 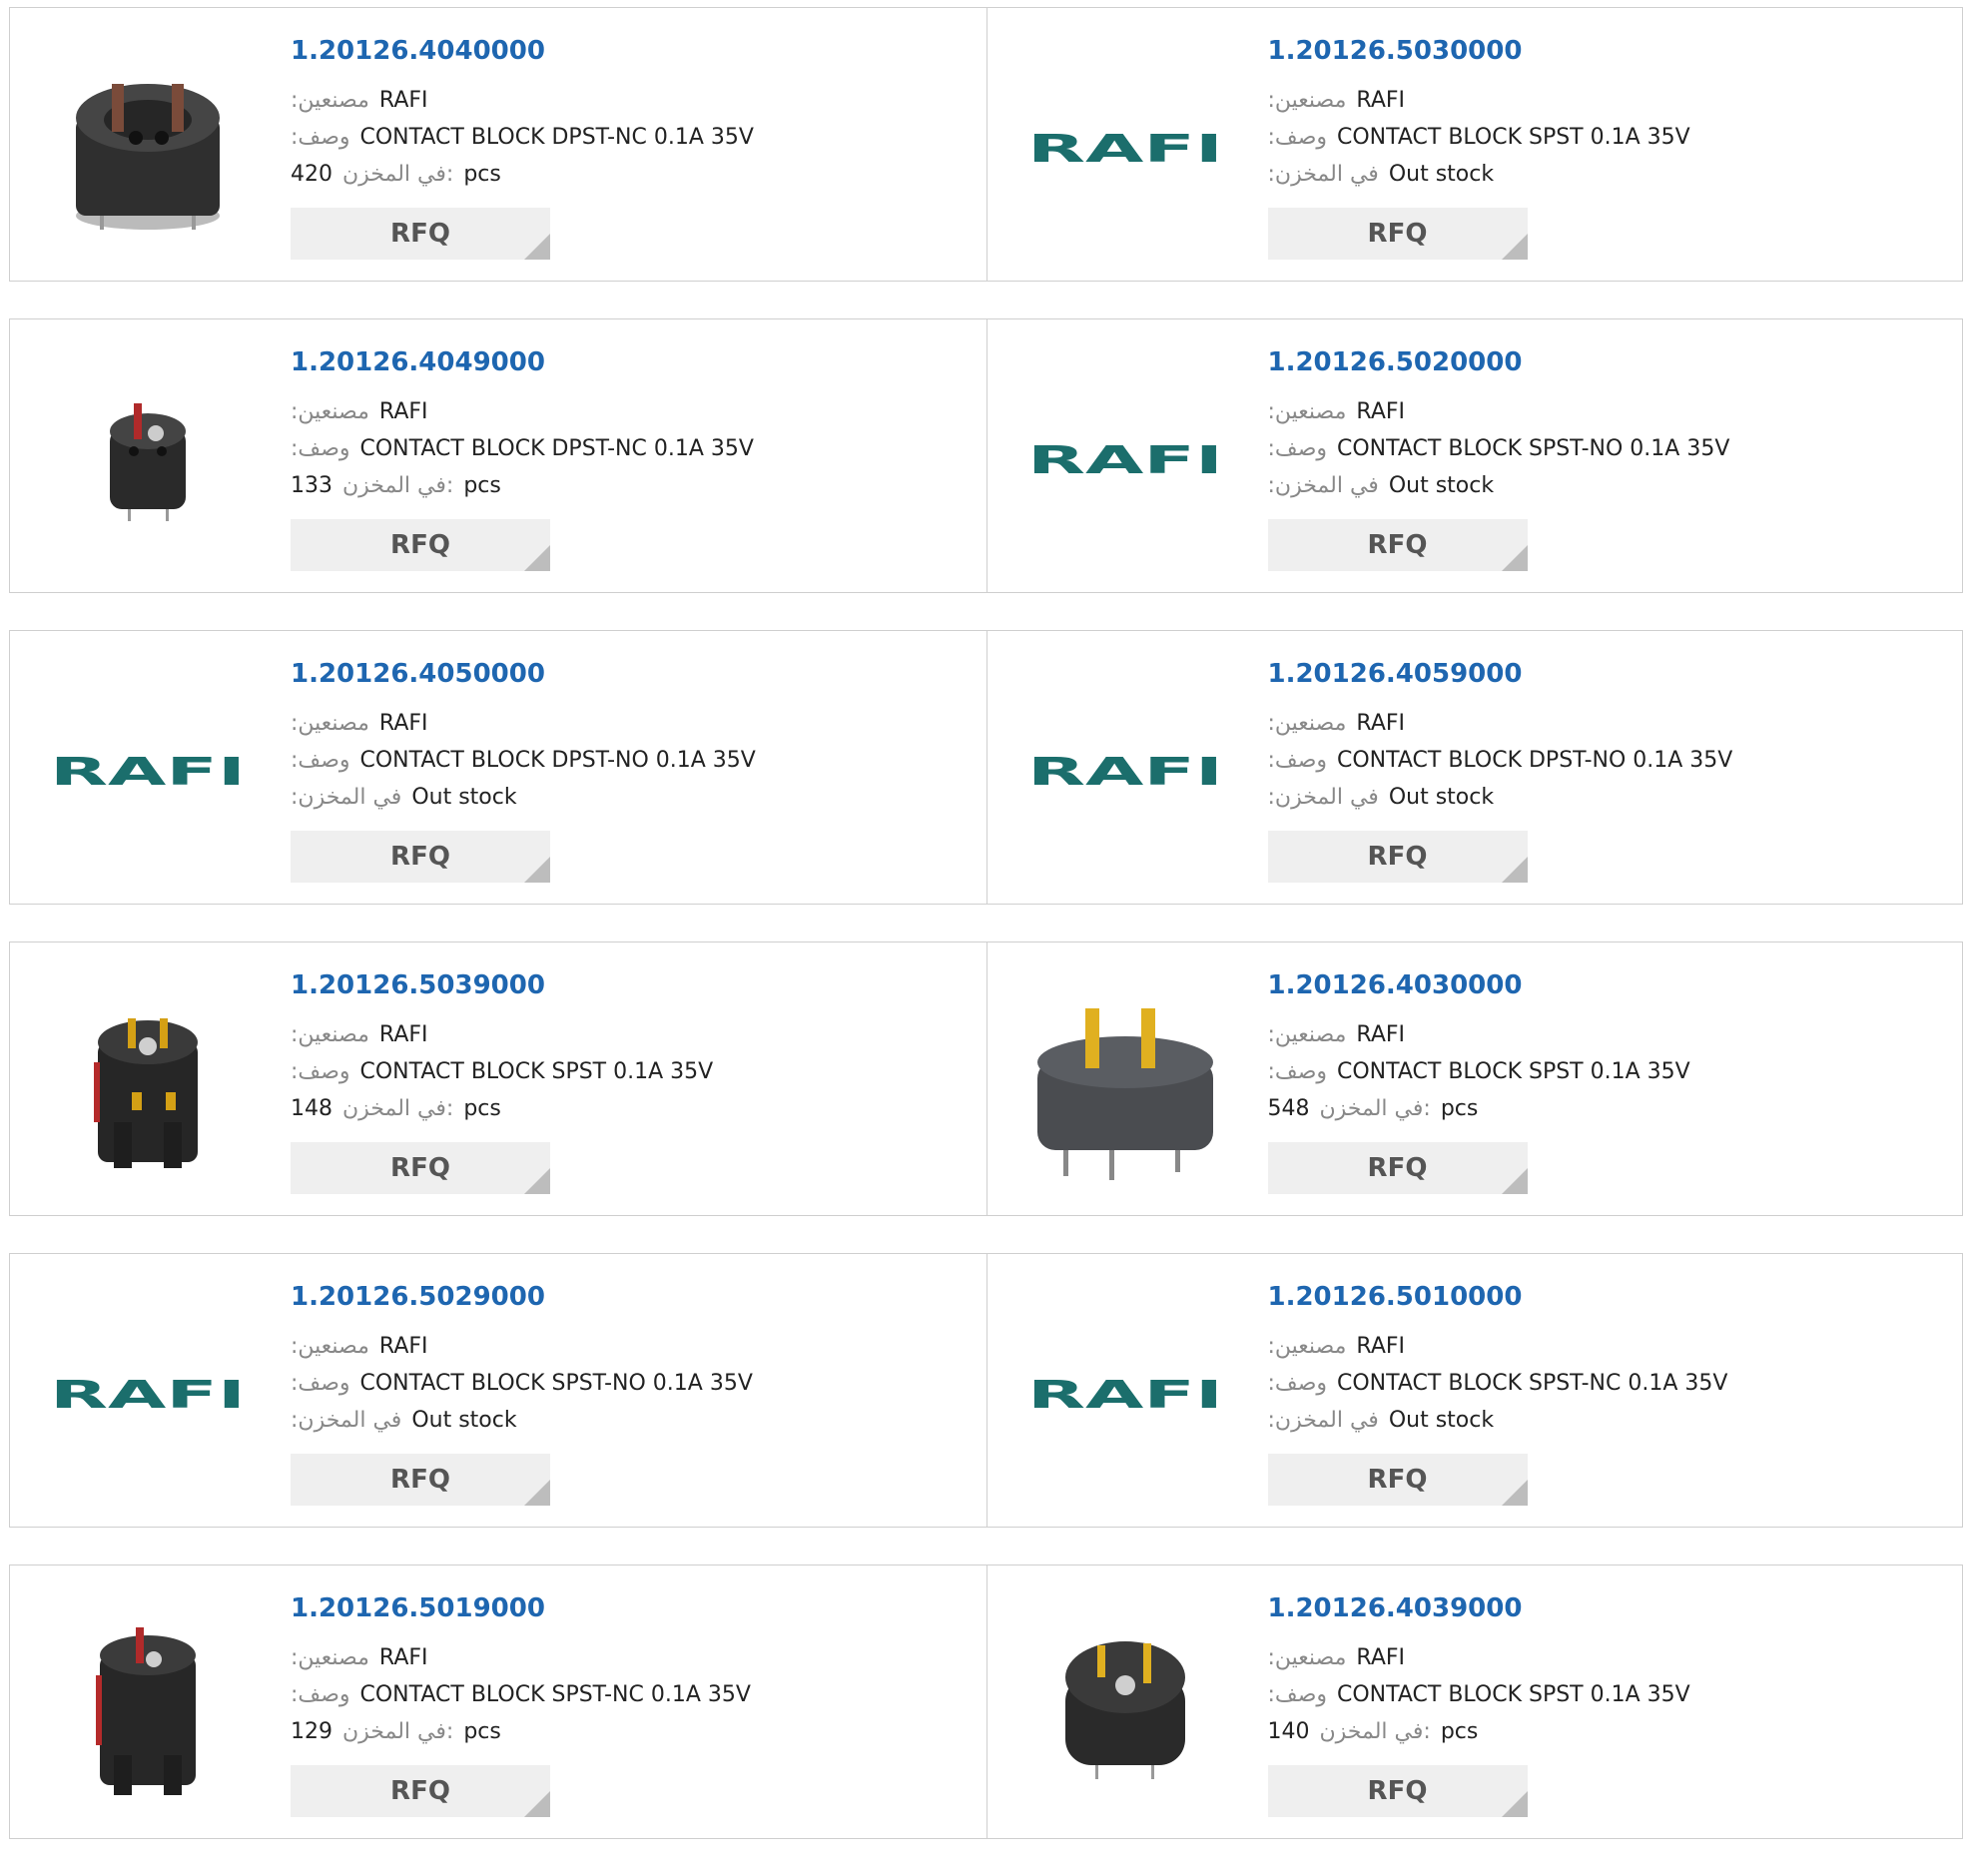 What do you see at coordinates (1288, 1731) in the screenshot?
I see `stock-quantity: 140` at bounding box center [1288, 1731].